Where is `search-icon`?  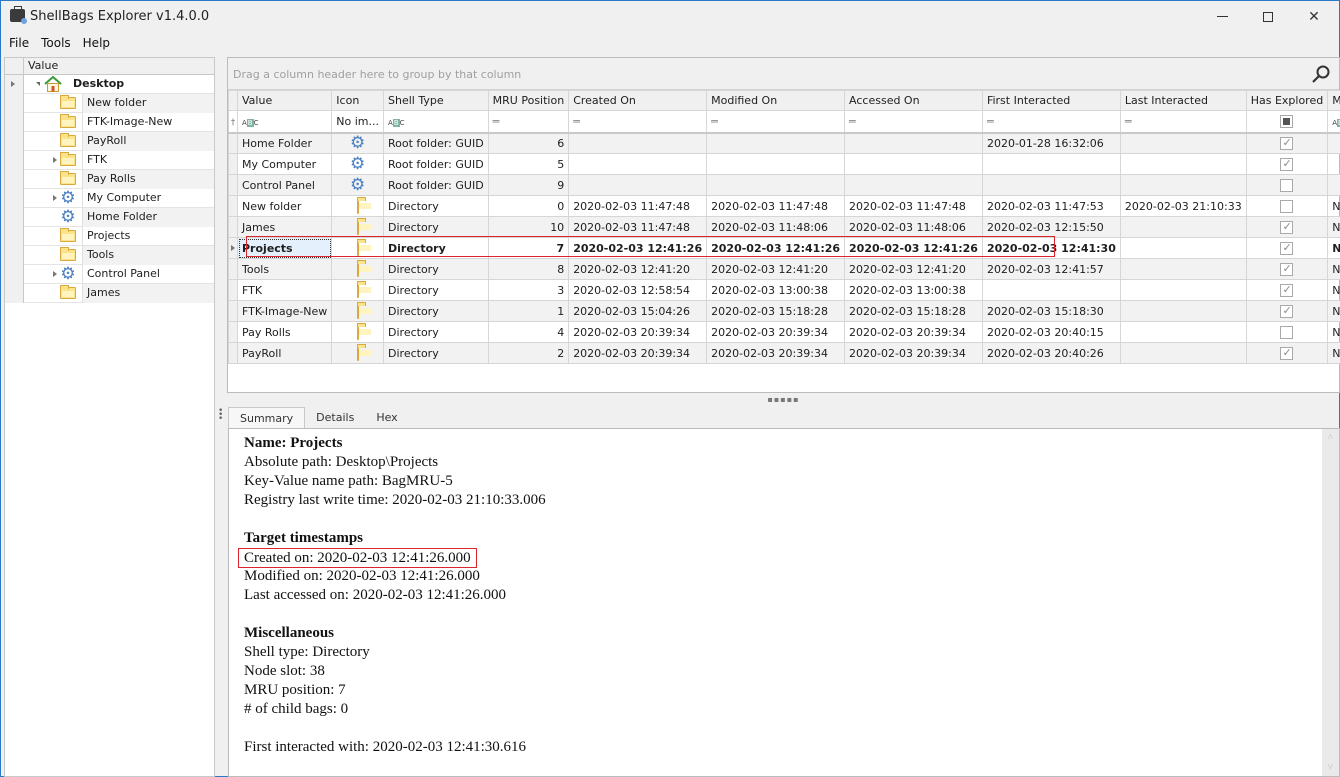
search-icon is located at coordinates (1321, 74).